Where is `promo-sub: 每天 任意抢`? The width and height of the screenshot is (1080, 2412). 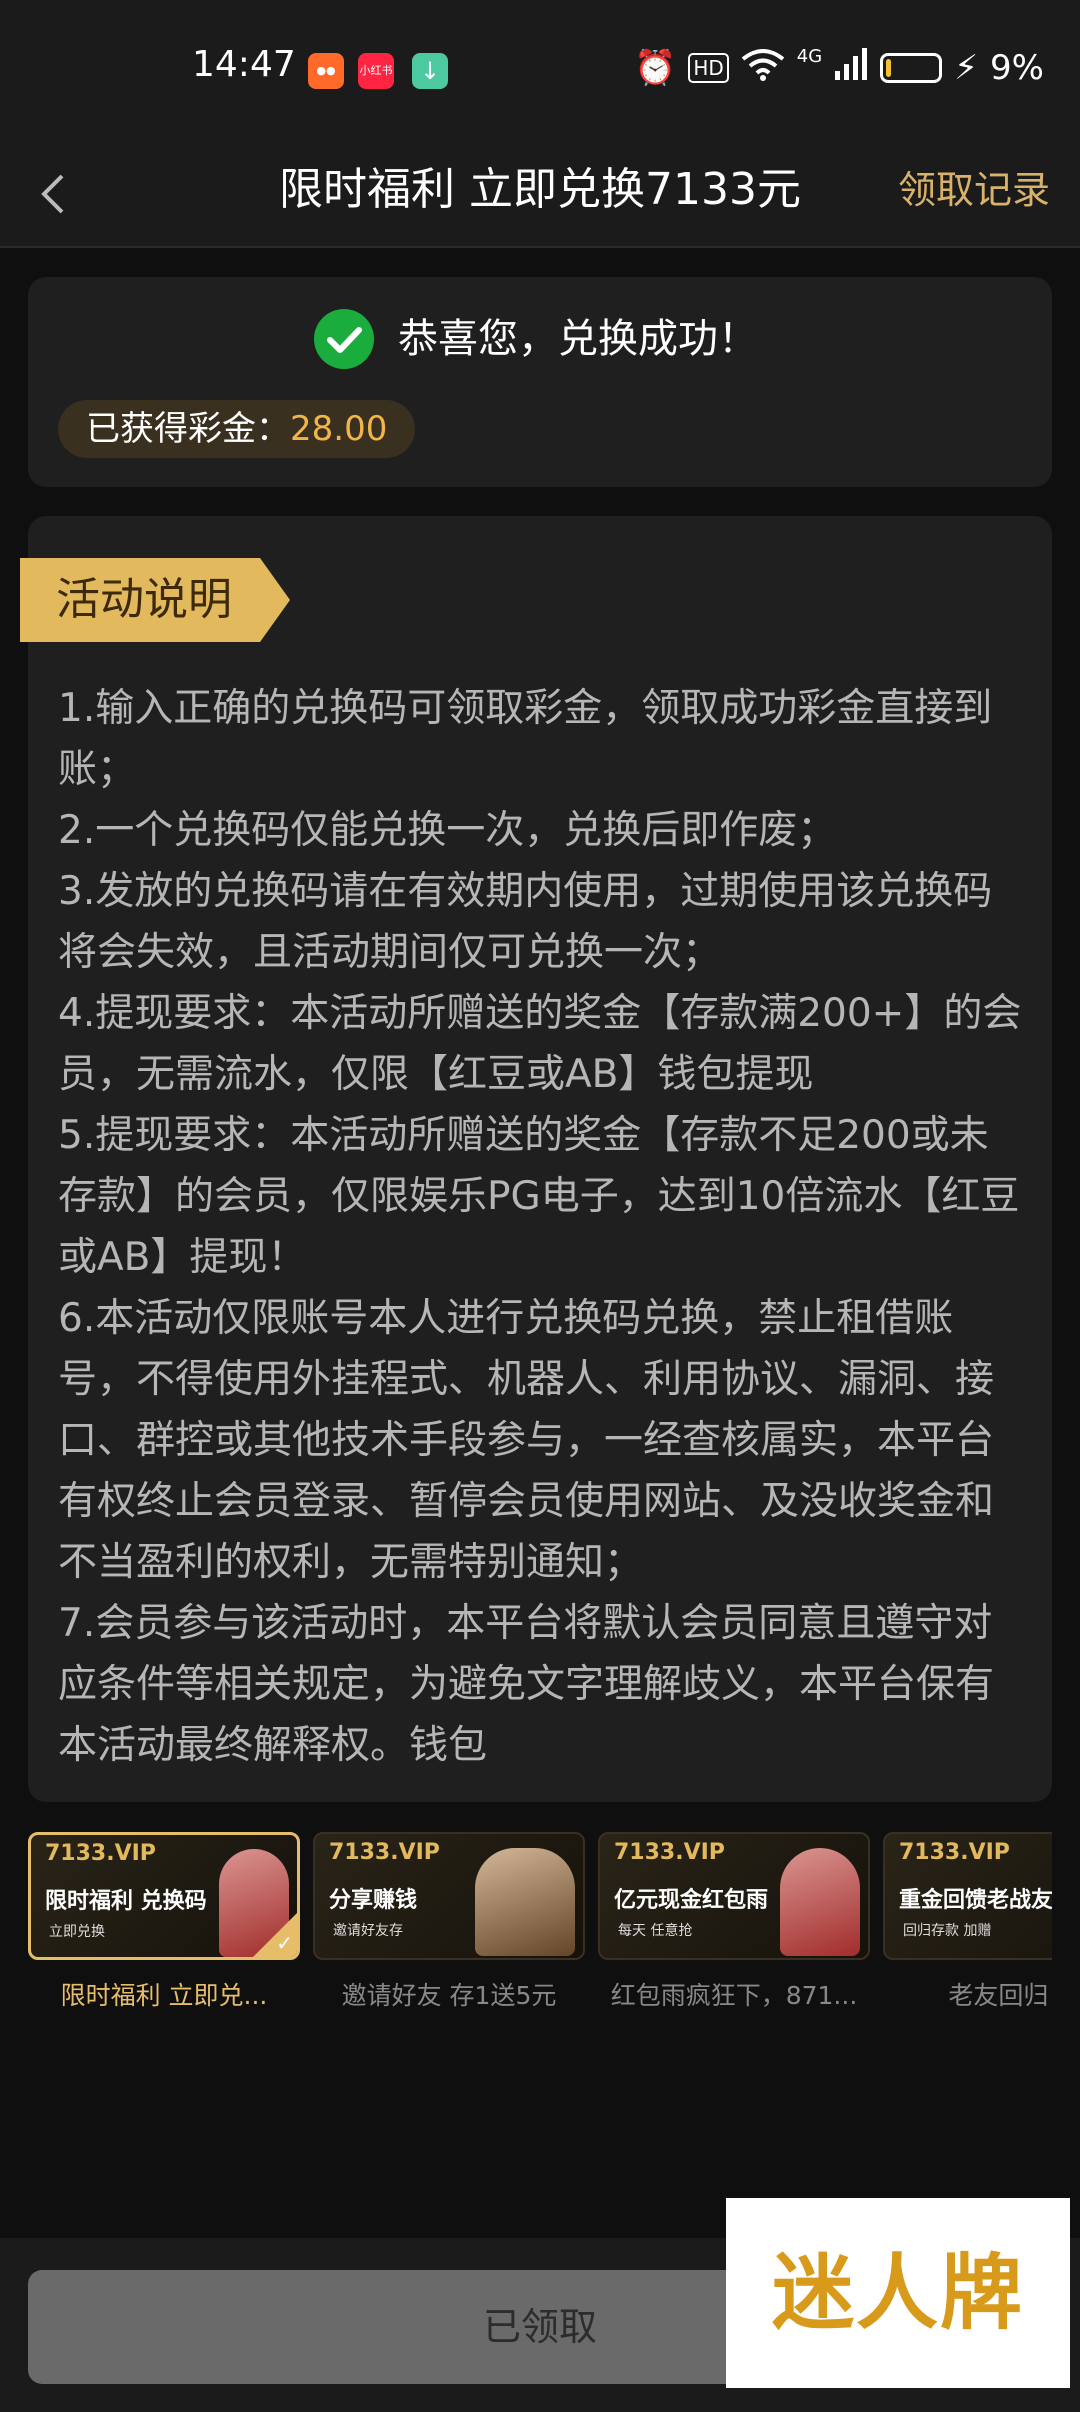 promo-sub: 每天 任意抢 is located at coordinates (655, 1931).